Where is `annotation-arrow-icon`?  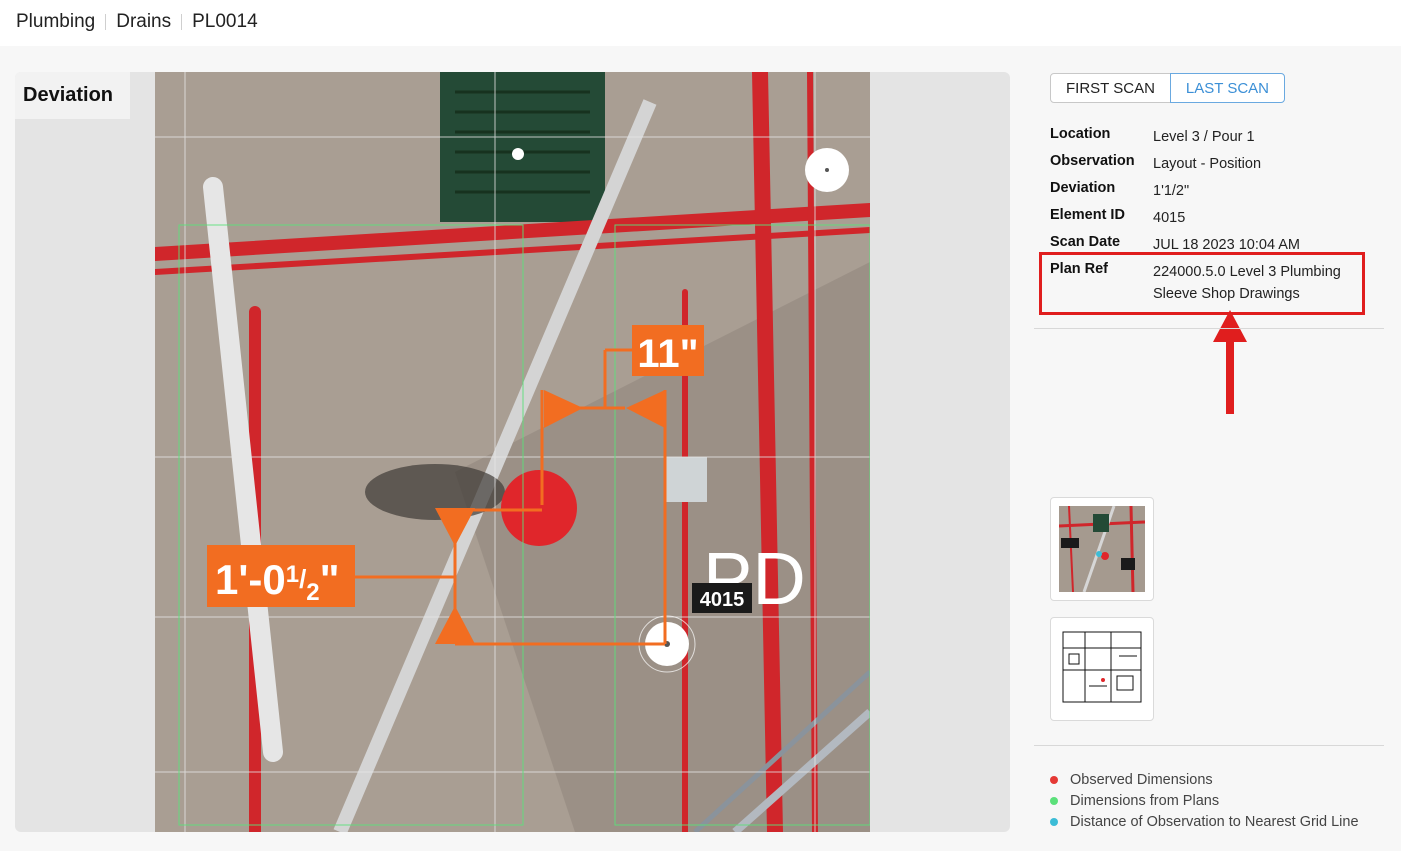
annotation-arrow-icon is located at coordinates (1230, 362).